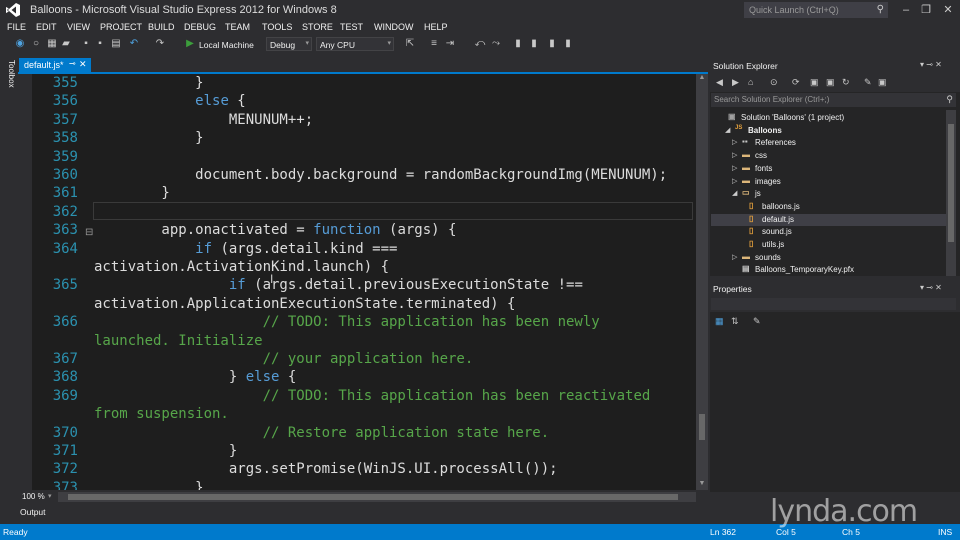 The image size is (960, 540). Describe the element at coordinates (794, 10) in the screenshot. I see `quick-launch-placeholder: Quick Launch (Ctrl+Q)` at that location.